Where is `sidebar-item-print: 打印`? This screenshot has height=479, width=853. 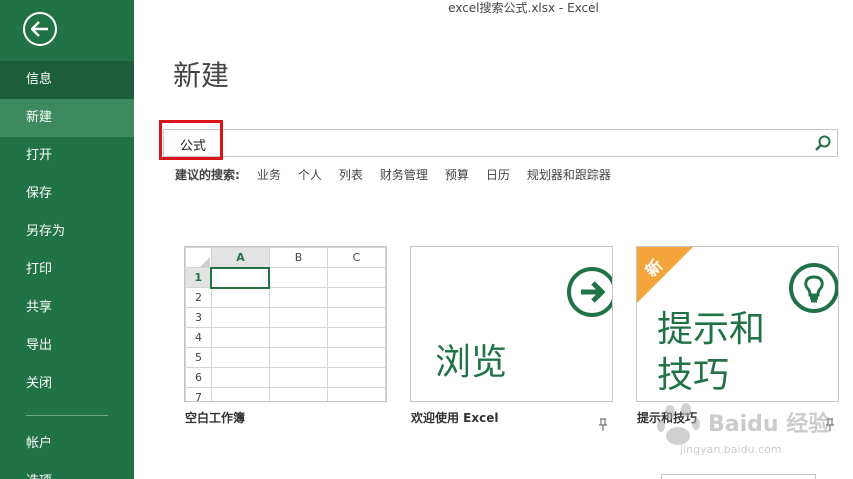 sidebar-item-print: 打印 is located at coordinates (67, 270).